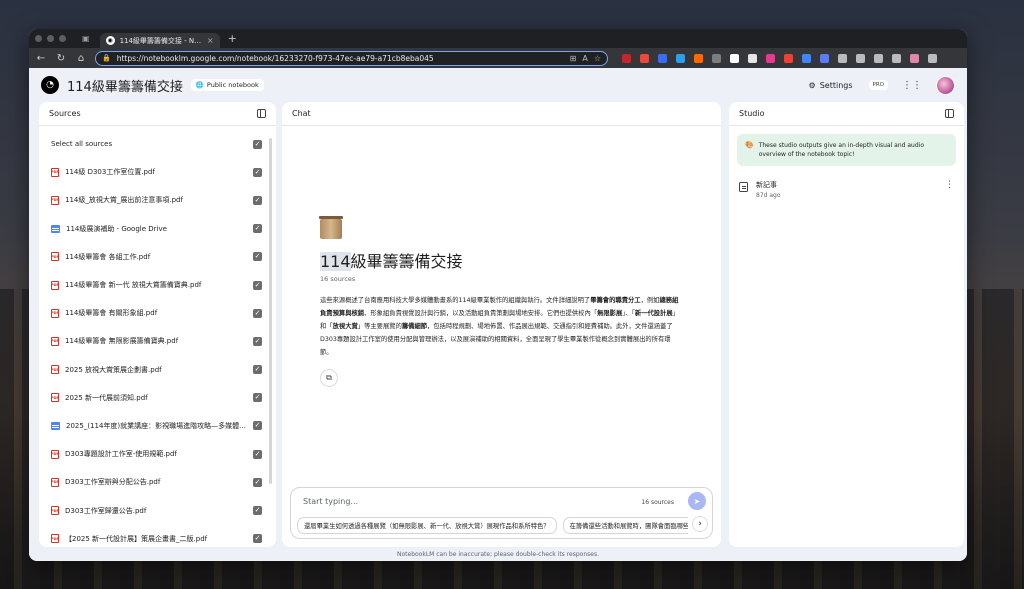 The image size is (1024, 589). What do you see at coordinates (157, 313) in the screenshot?
I see `source-item: PDF 114級畢籌會 有關形象組.pdf ✓` at bounding box center [157, 313].